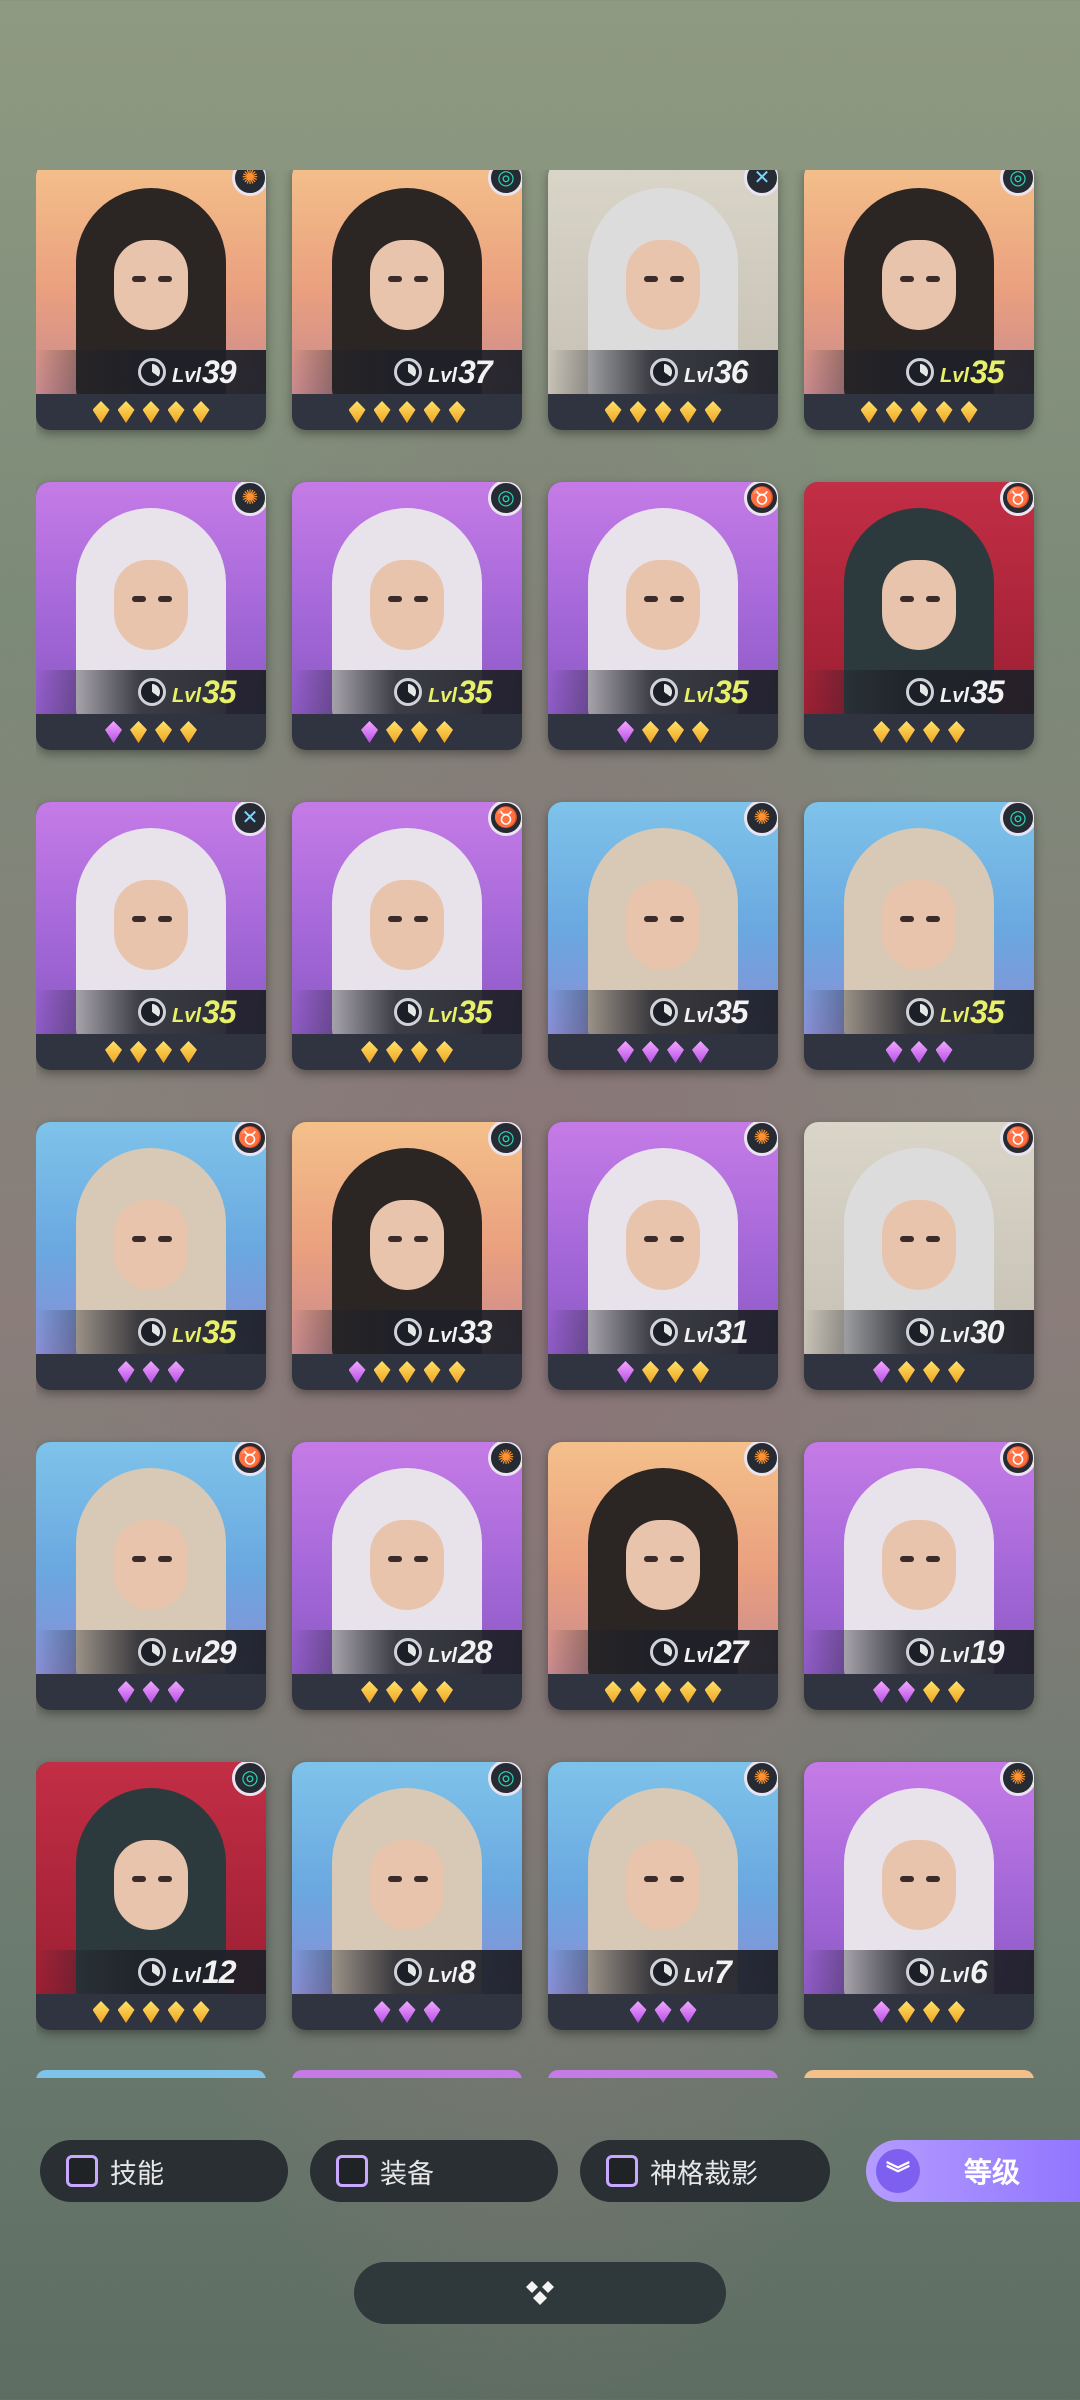 This screenshot has width=1080, height=2400. I want to click on hero-level: 28, so click(475, 1652).